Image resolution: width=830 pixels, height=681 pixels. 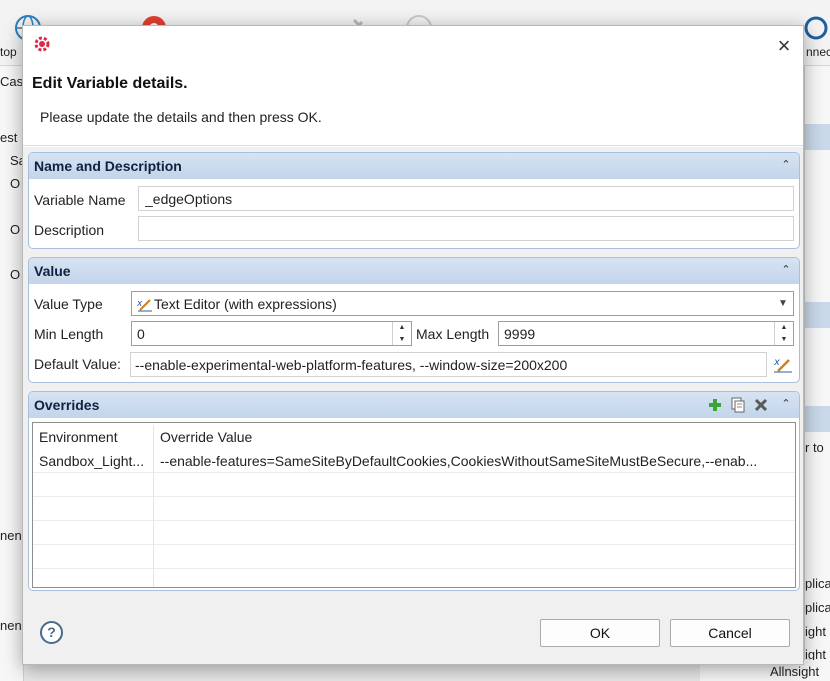 I want to click on variable-name-input, so click(x=466, y=198).